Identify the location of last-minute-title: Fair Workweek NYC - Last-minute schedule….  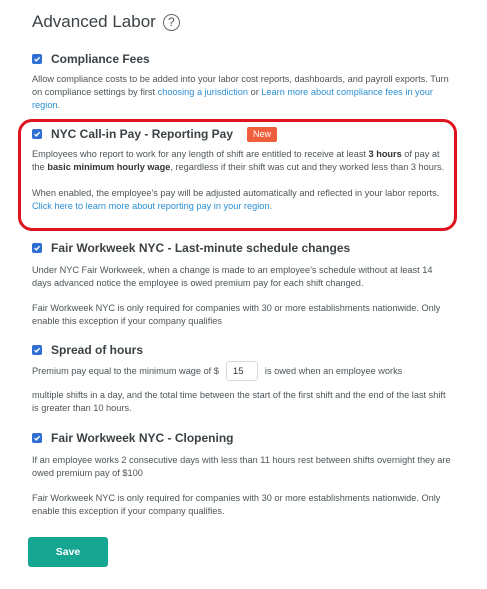
(201, 248).